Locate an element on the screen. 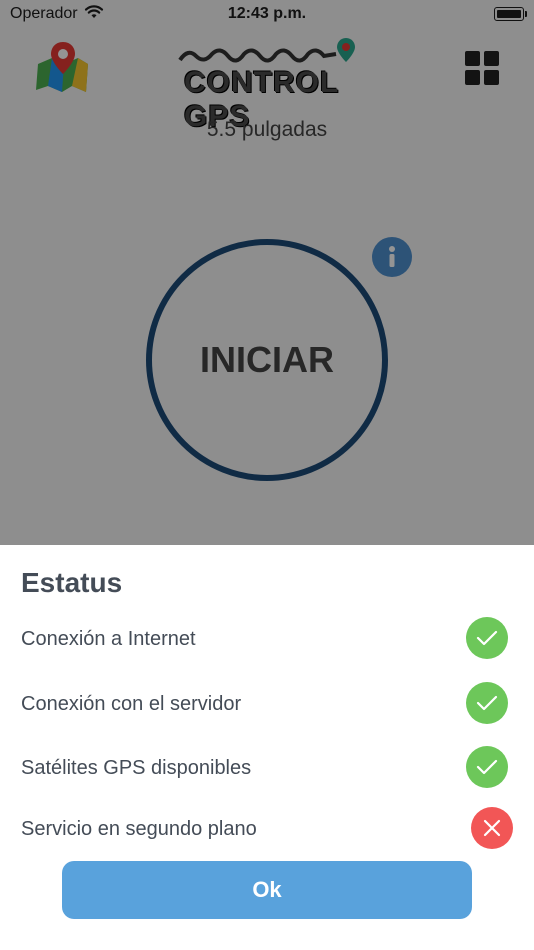 Image resolution: width=534 pixels, height=950 pixels. status-row-server: Conexión con el servidor is located at coordinates (268, 704).